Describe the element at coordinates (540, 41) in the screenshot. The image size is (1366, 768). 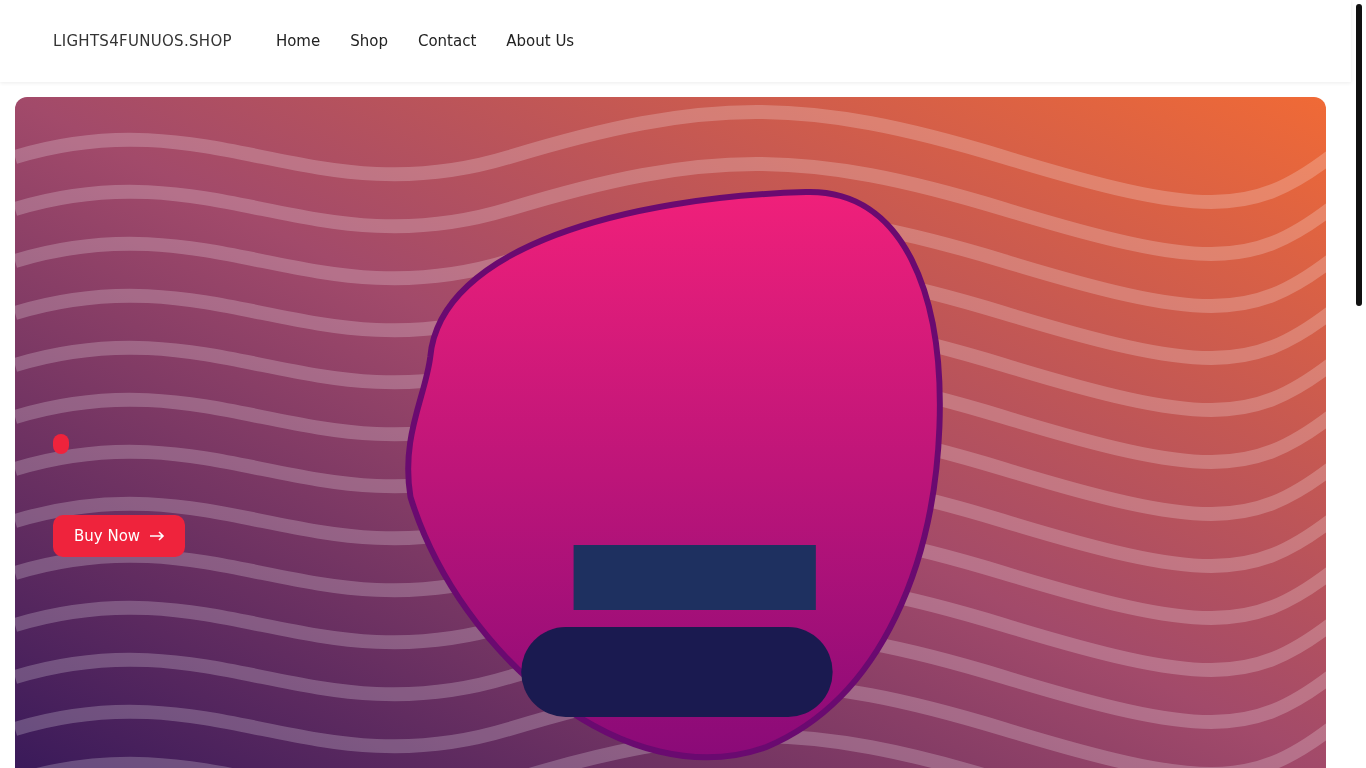
I see `nav-link: About Us` at that location.